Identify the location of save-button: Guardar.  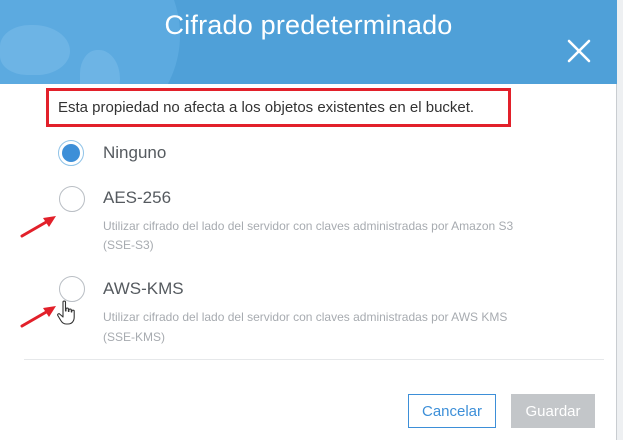
(553, 411).